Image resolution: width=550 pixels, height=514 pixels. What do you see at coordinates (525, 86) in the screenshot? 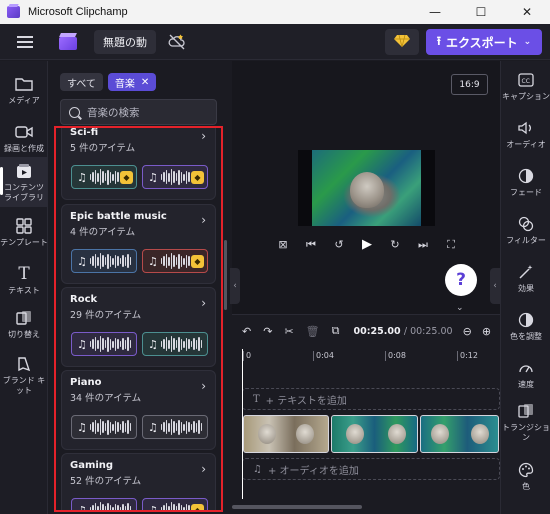
I see `prop-item-captions: CC キャプション` at bounding box center [525, 86].